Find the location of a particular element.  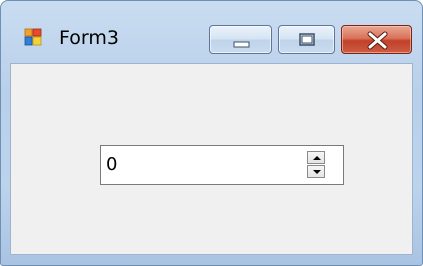

minimize-button is located at coordinates (240, 39).